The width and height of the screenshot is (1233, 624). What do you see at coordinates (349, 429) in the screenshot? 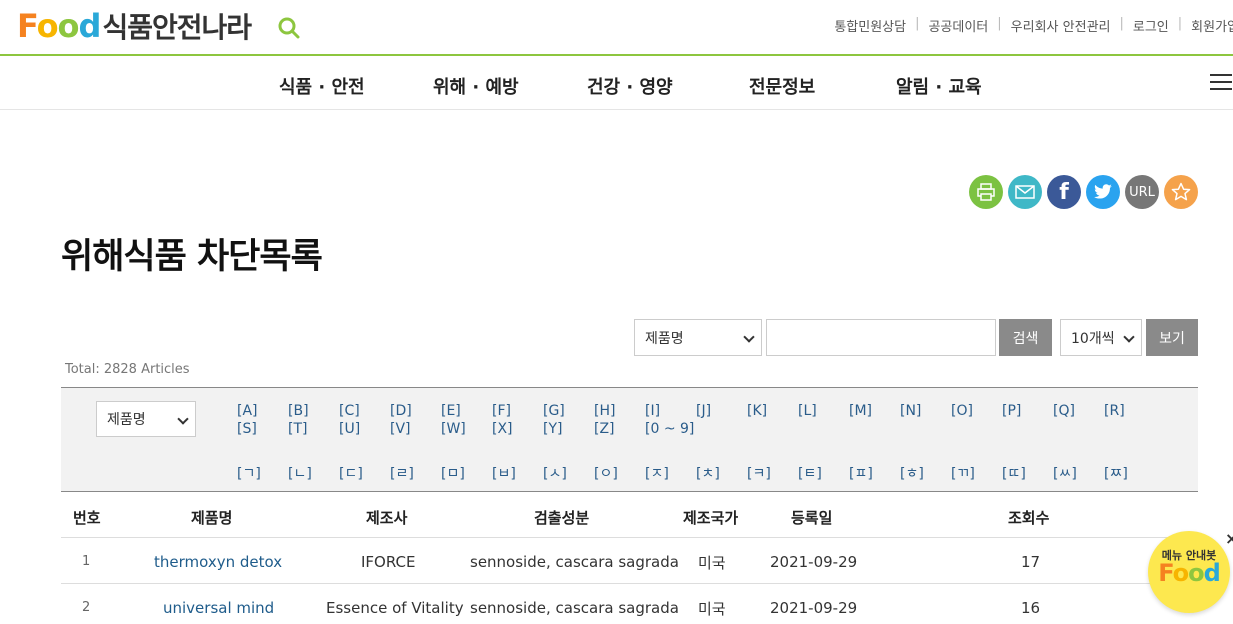
I see `index-letter: [U]` at bounding box center [349, 429].